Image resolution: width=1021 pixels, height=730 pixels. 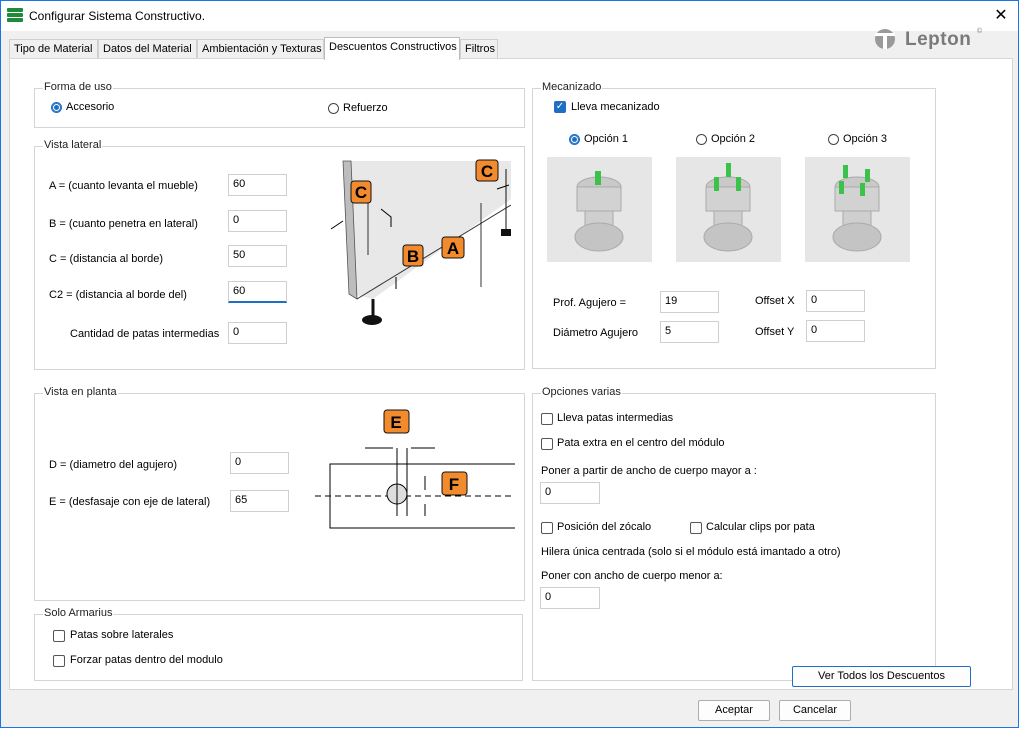 I want to click on badge-c-left-text: C, so click(x=361, y=192).